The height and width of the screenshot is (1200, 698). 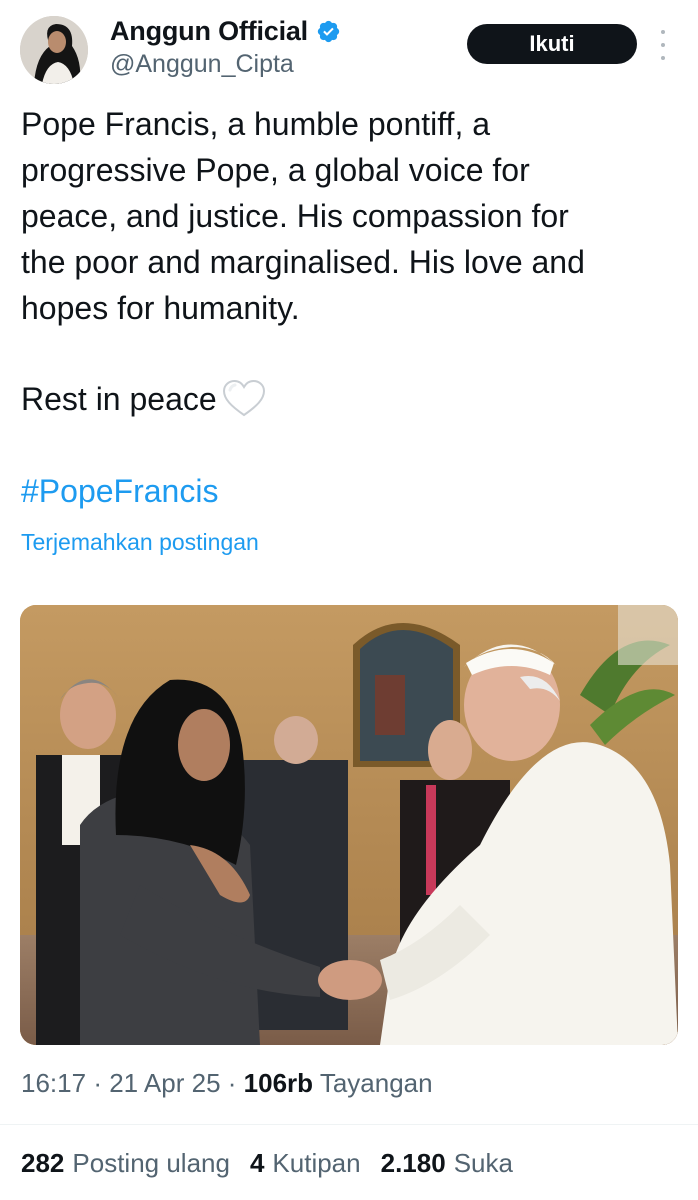 I want to click on reposts-stat: 282 Posting ulang, so click(x=125, y=1163).